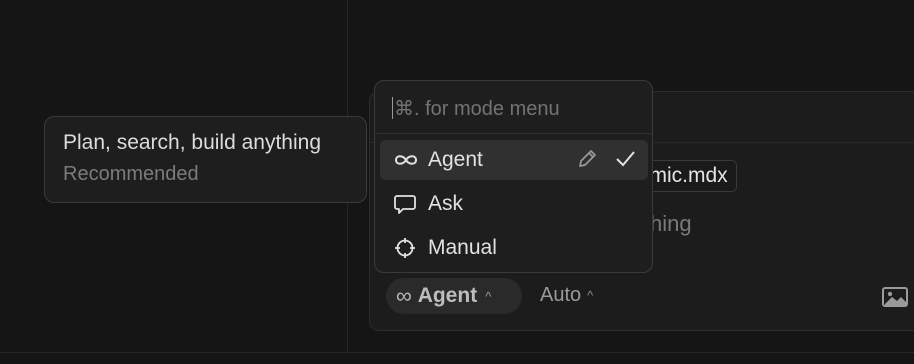 This screenshot has height=364, width=914. What do you see at coordinates (514, 160) in the screenshot?
I see `menu-item-agent: Agent` at bounding box center [514, 160].